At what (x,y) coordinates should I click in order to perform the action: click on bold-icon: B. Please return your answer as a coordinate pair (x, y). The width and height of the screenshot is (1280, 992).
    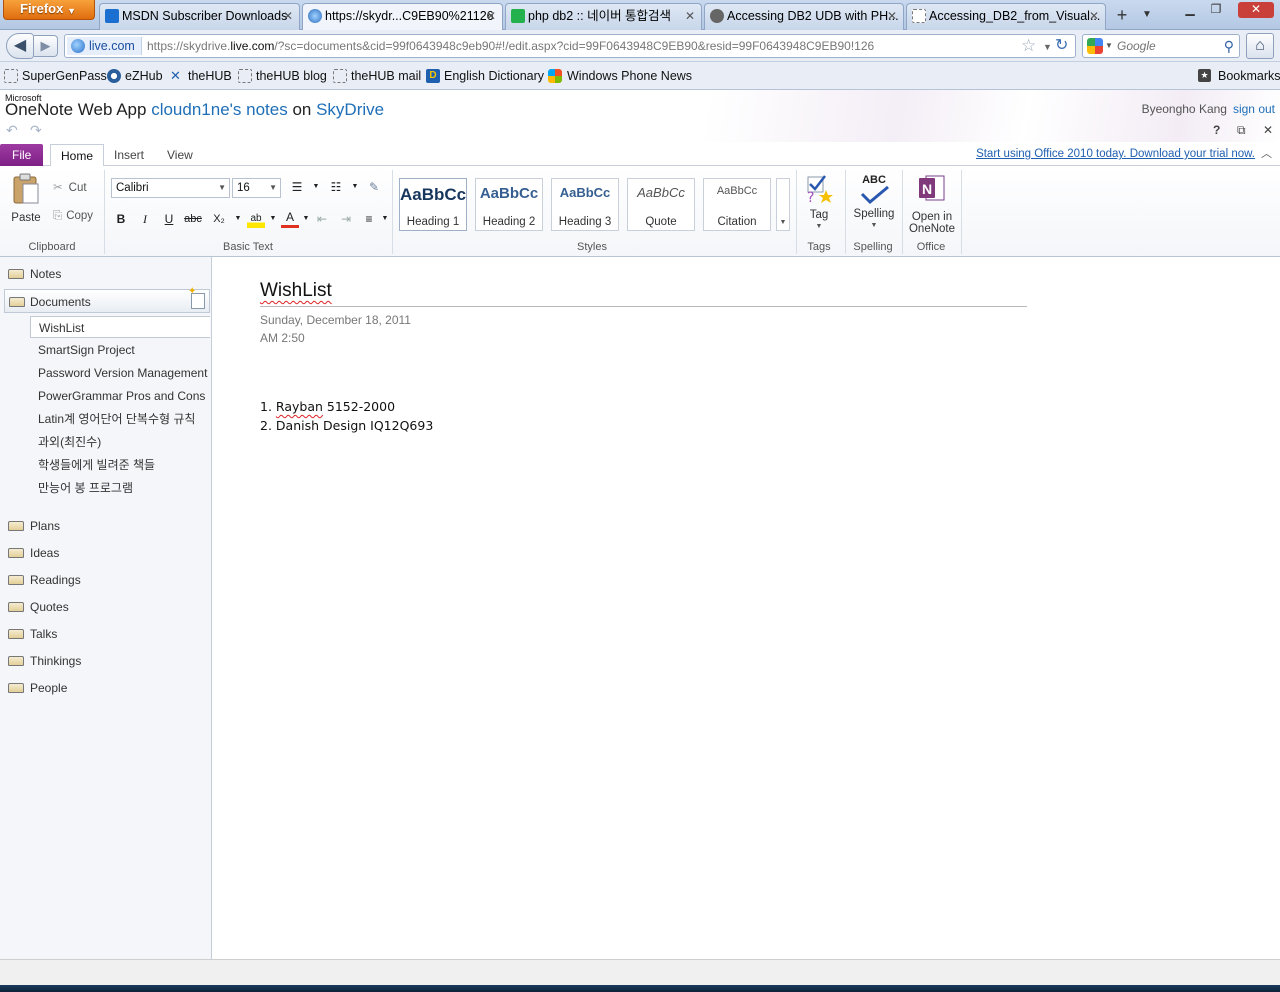
    Looking at the image, I should click on (121, 219).